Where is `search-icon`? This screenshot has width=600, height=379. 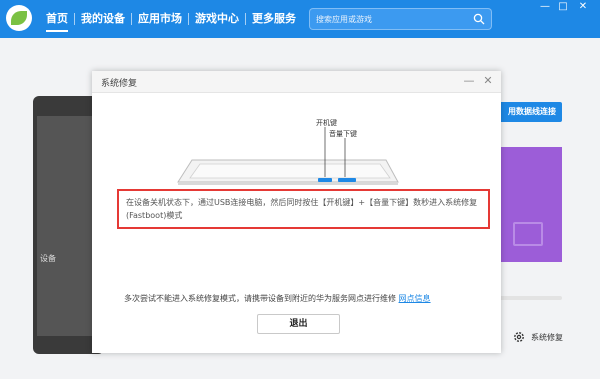
search-icon is located at coordinates (479, 19).